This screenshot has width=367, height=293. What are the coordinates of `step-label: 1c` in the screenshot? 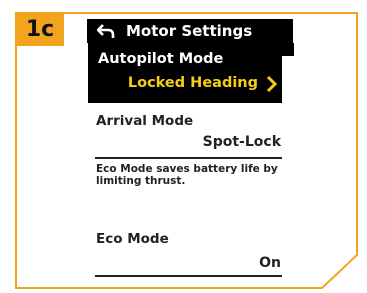 It's located at (40, 29).